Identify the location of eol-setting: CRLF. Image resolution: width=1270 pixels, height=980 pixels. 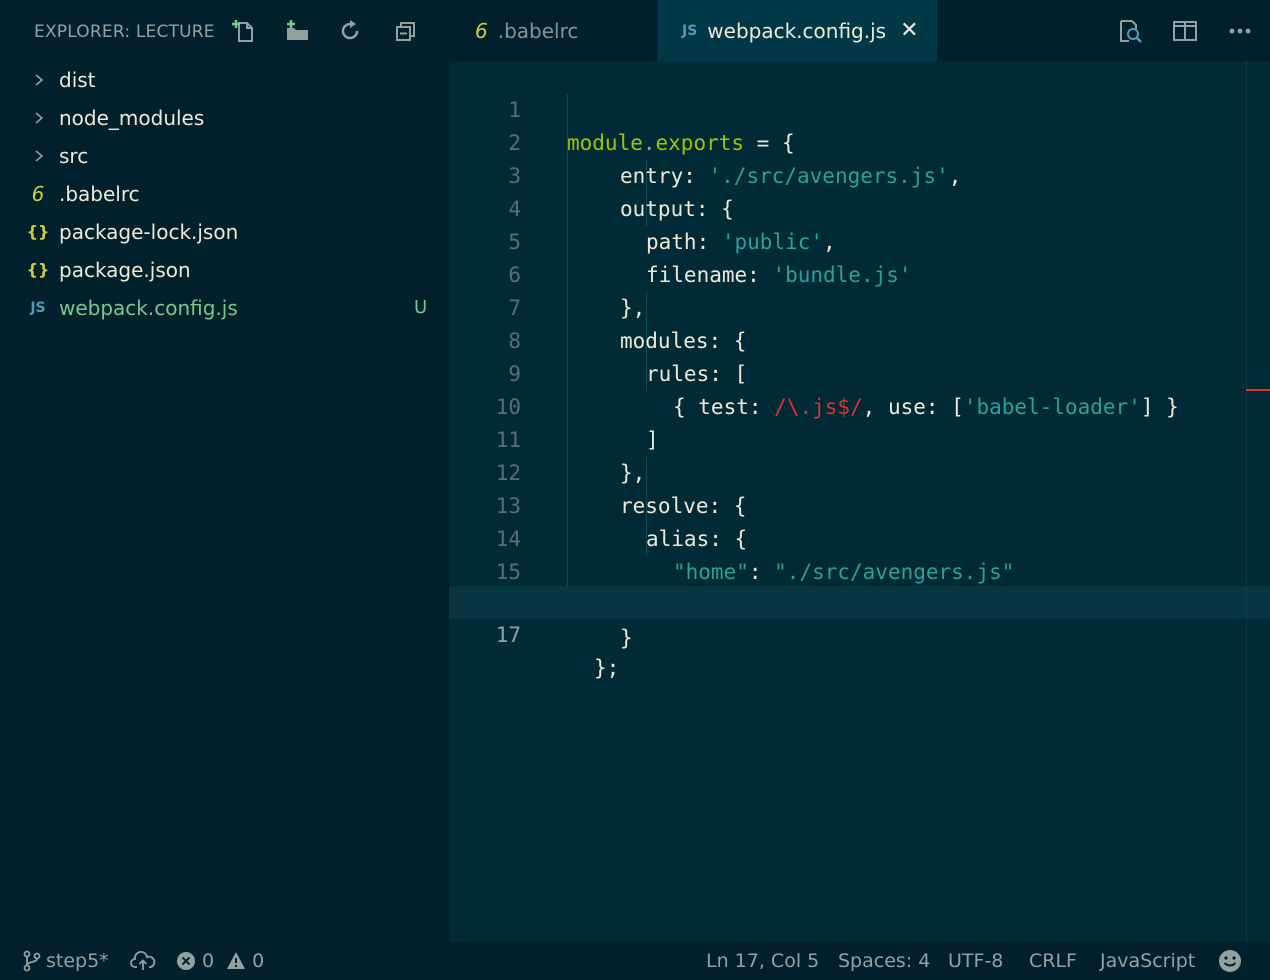
(1053, 961).